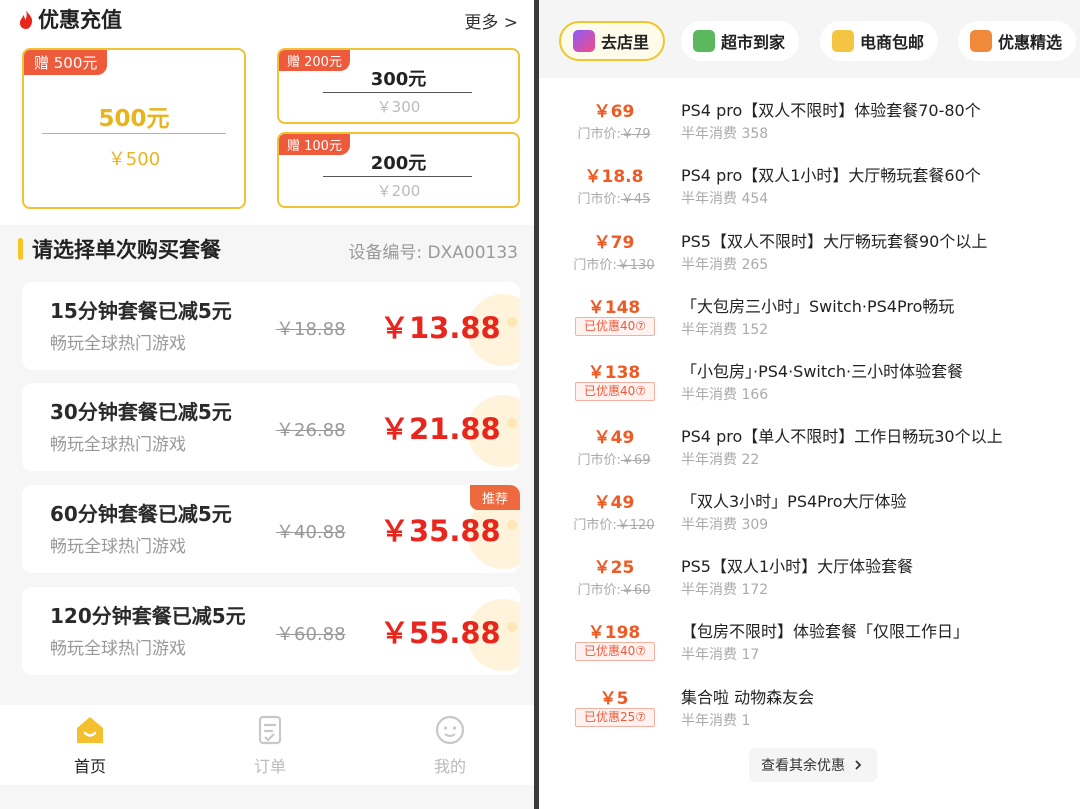  I want to click on deal-title: 集合啦 动物森友会, so click(748, 697).